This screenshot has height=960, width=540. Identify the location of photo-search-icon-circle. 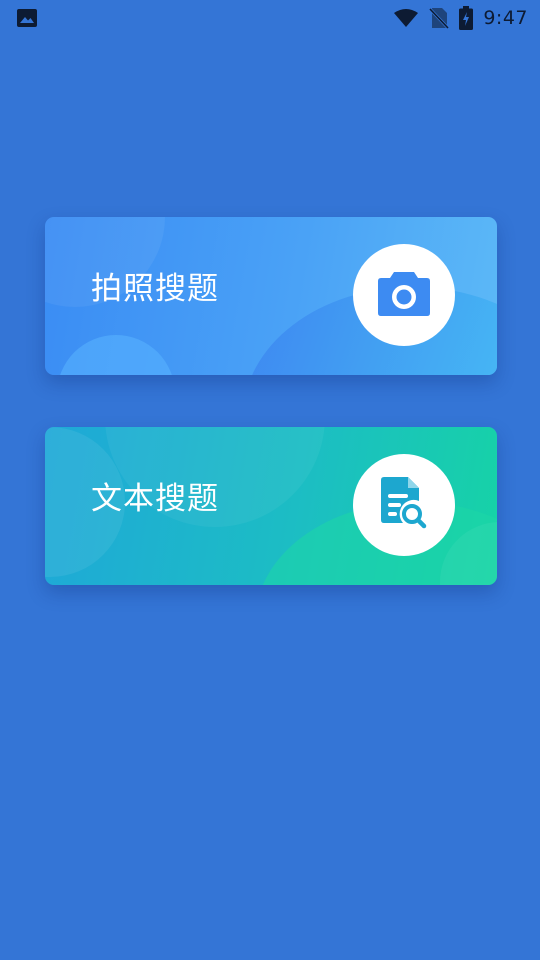
(404, 295).